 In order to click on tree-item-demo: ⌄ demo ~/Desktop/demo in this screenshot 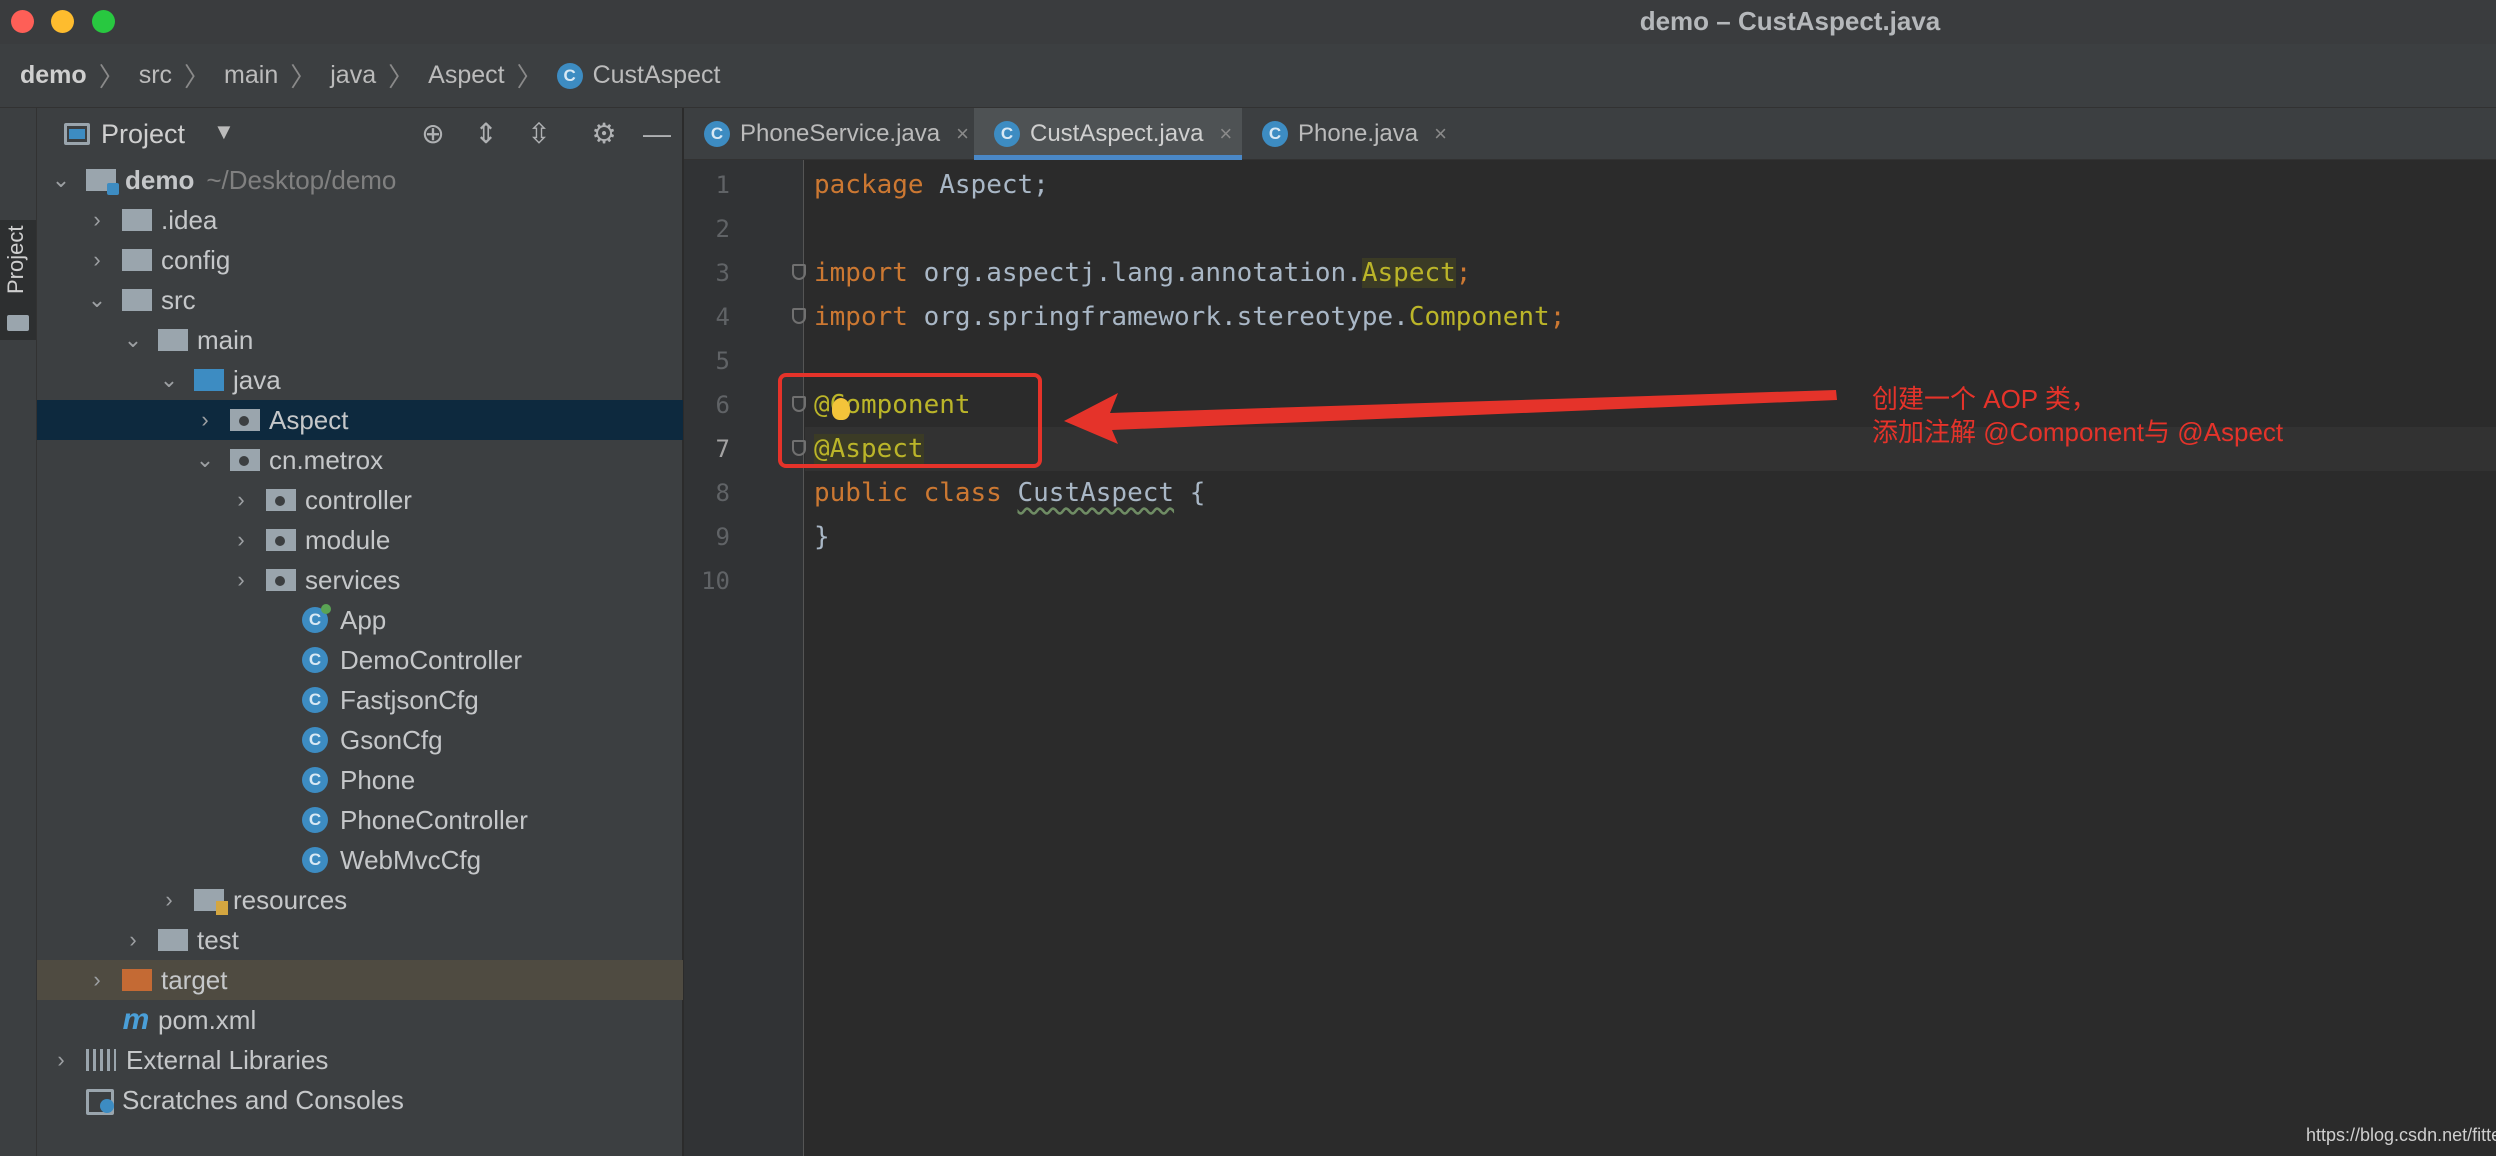, I will do `click(360, 180)`.